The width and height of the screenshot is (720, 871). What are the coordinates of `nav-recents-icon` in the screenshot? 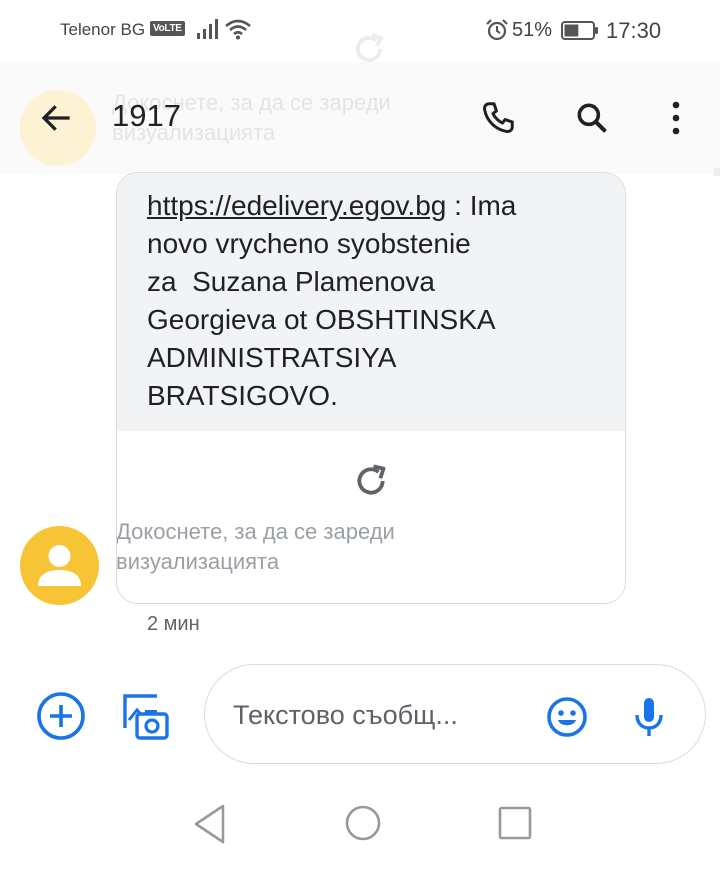 It's located at (515, 823).